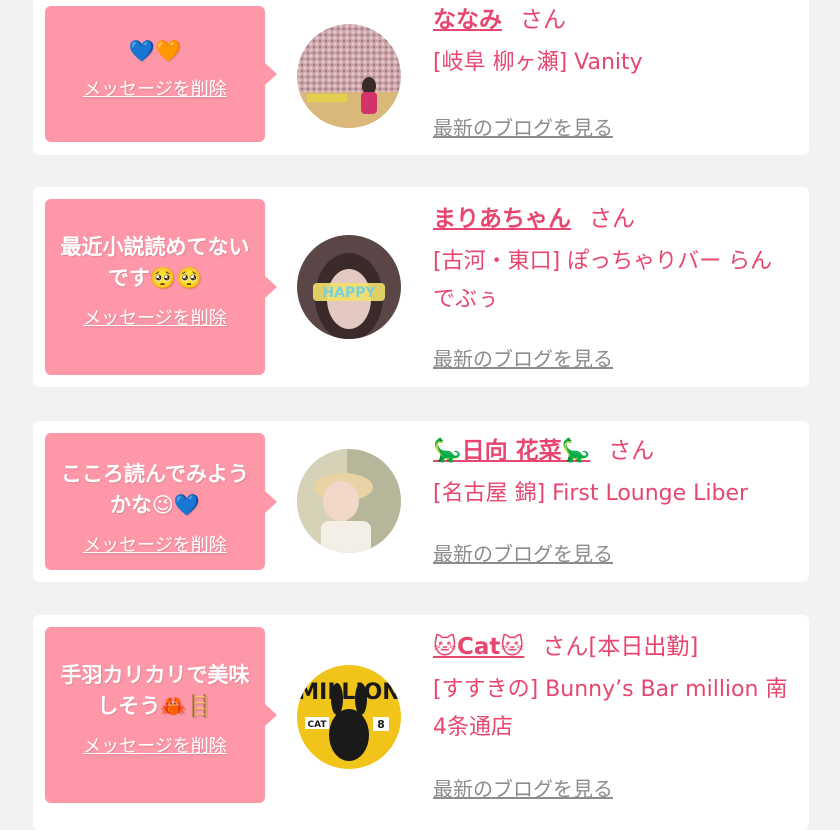  What do you see at coordinates (478, 647) in the screenshot?
I see `cast-name-link: 🐱Cat🐱` at bounding box center [478, 647].